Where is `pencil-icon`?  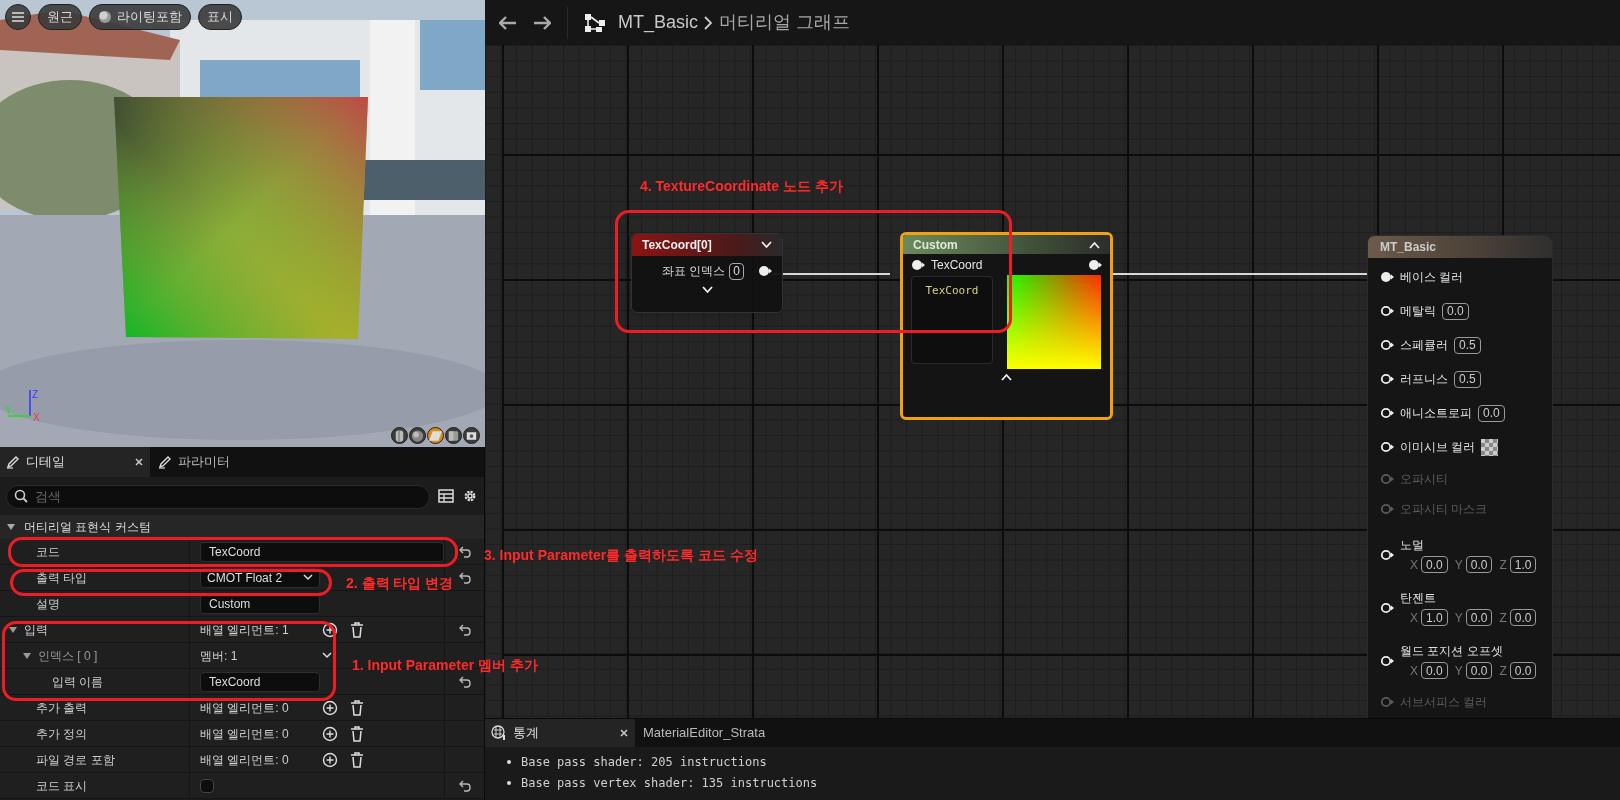 pencil-icon is located at coordinates (165, 462).